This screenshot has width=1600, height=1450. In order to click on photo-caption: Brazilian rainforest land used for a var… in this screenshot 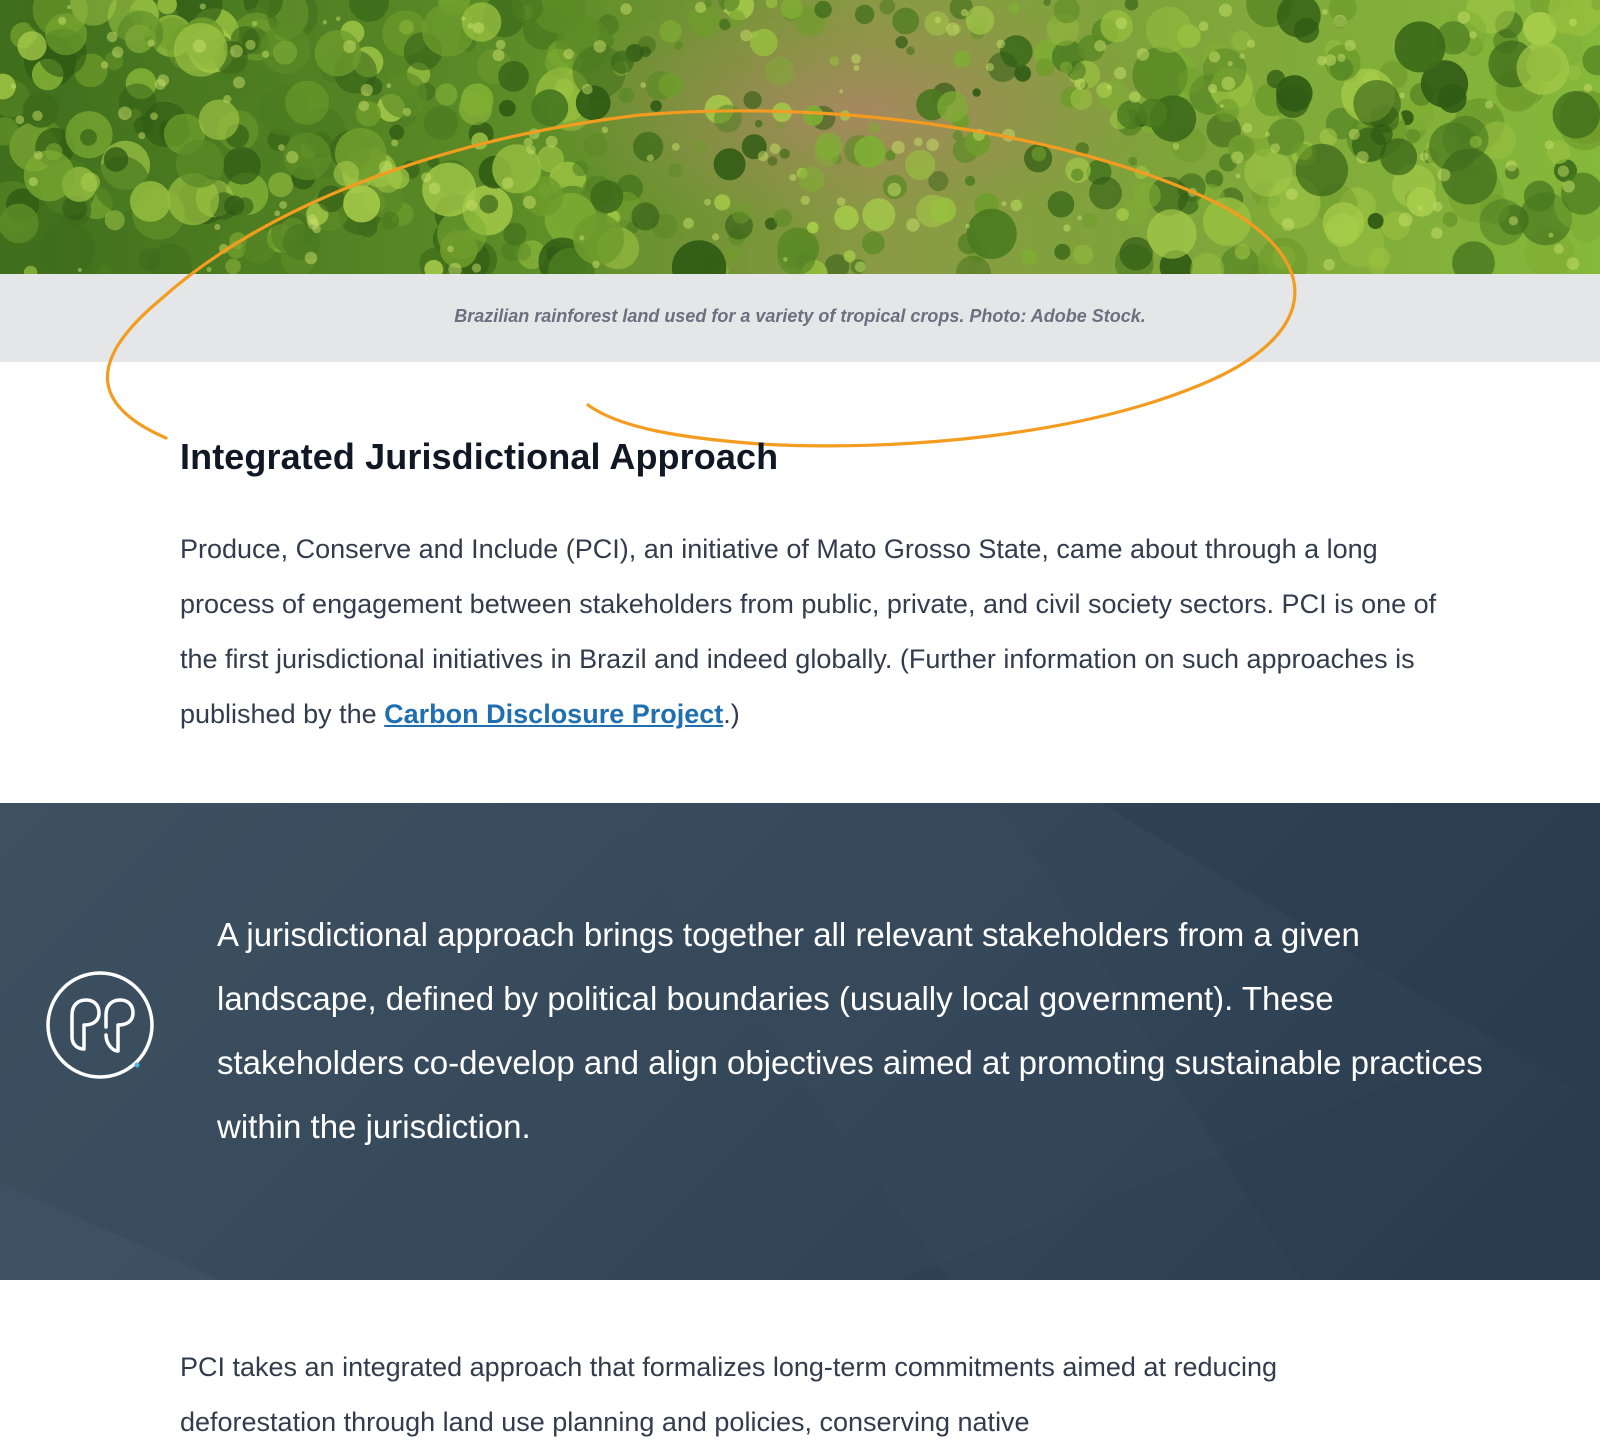, I will do `click(800, 316)`.